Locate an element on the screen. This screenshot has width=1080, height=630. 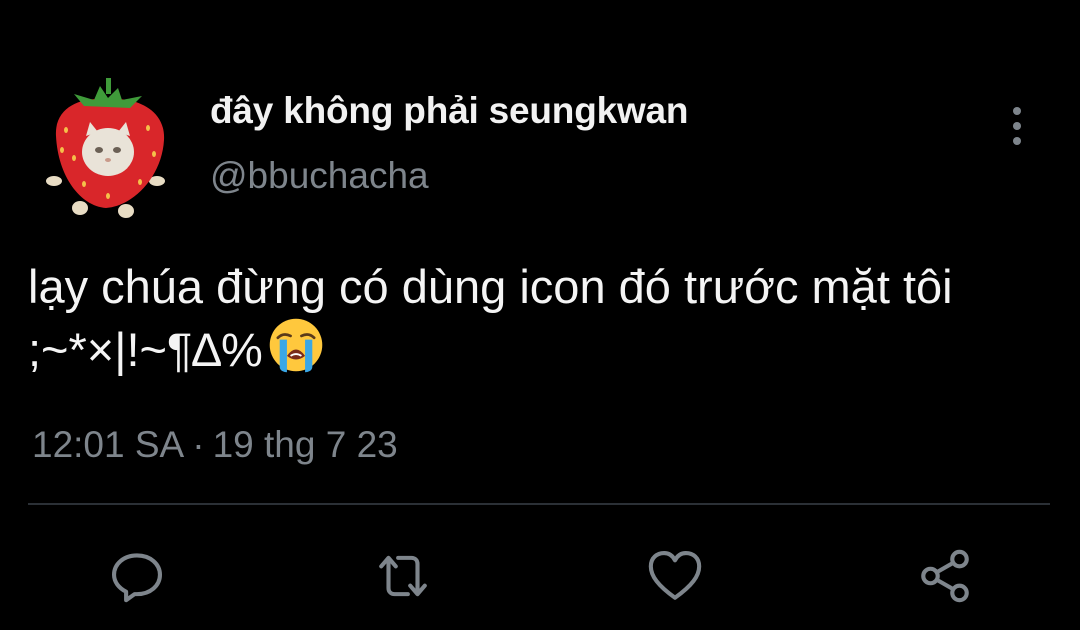
share-icon is located at coordinates (945, 576).